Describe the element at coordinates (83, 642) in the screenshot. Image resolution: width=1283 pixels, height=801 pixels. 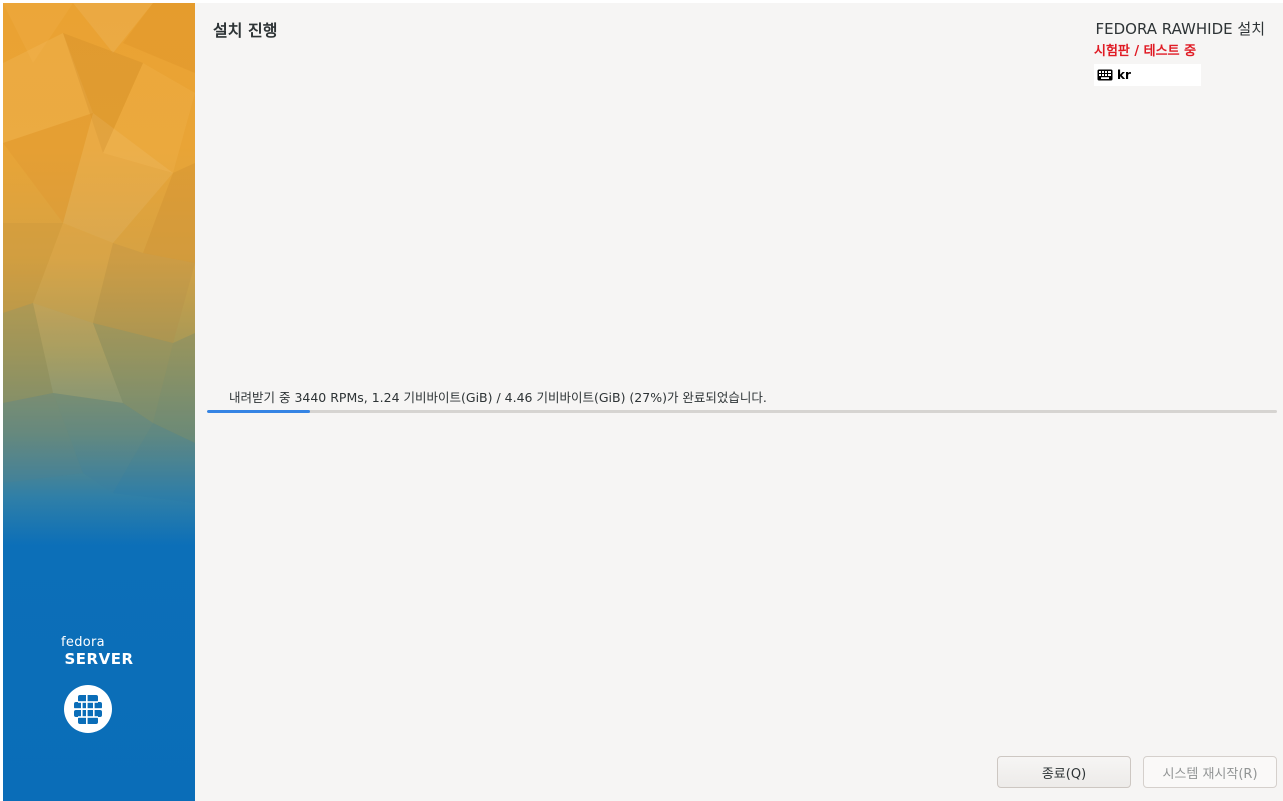
I see `fedora-wordmark: fedora` at that location.